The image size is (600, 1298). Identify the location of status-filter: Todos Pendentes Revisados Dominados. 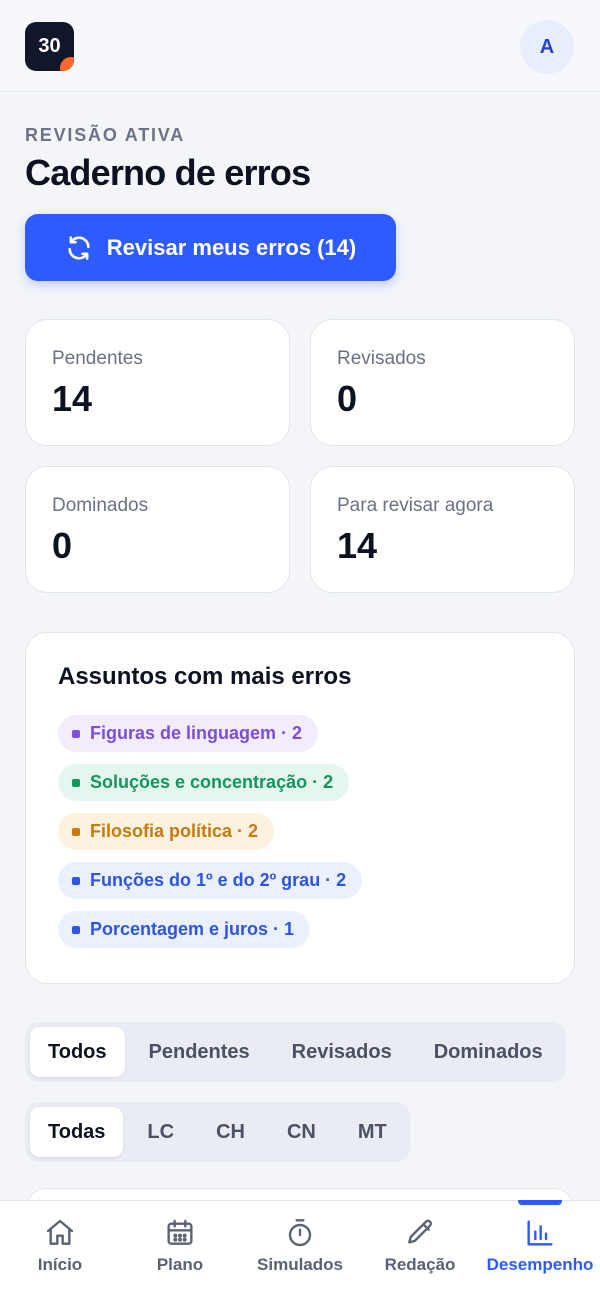
(295, 1052).